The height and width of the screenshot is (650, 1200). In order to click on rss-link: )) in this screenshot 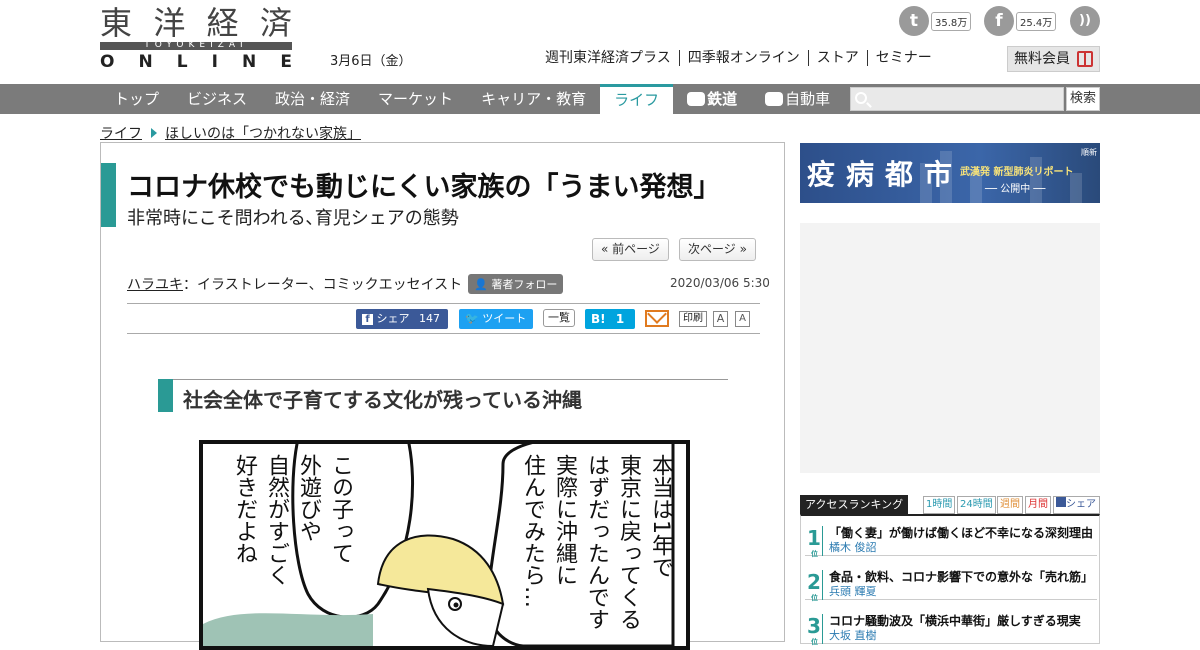, I will do `click(1085, 21)`.